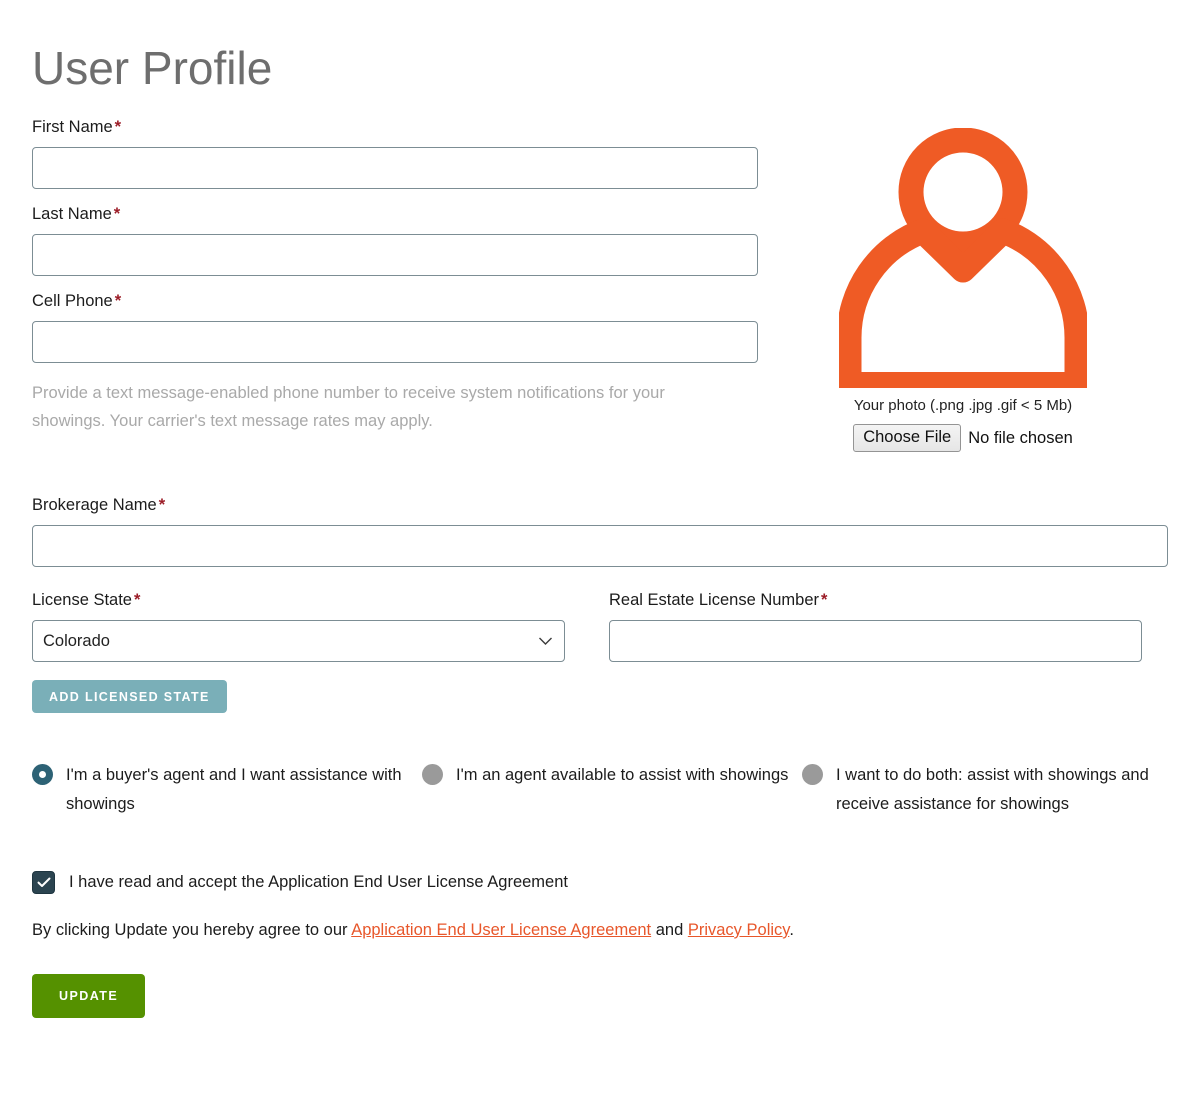  What do you see at coordinates (72, 127) in the screenshot?
I see `first-name-label-text: First Name` at bounding box center [72, 127].